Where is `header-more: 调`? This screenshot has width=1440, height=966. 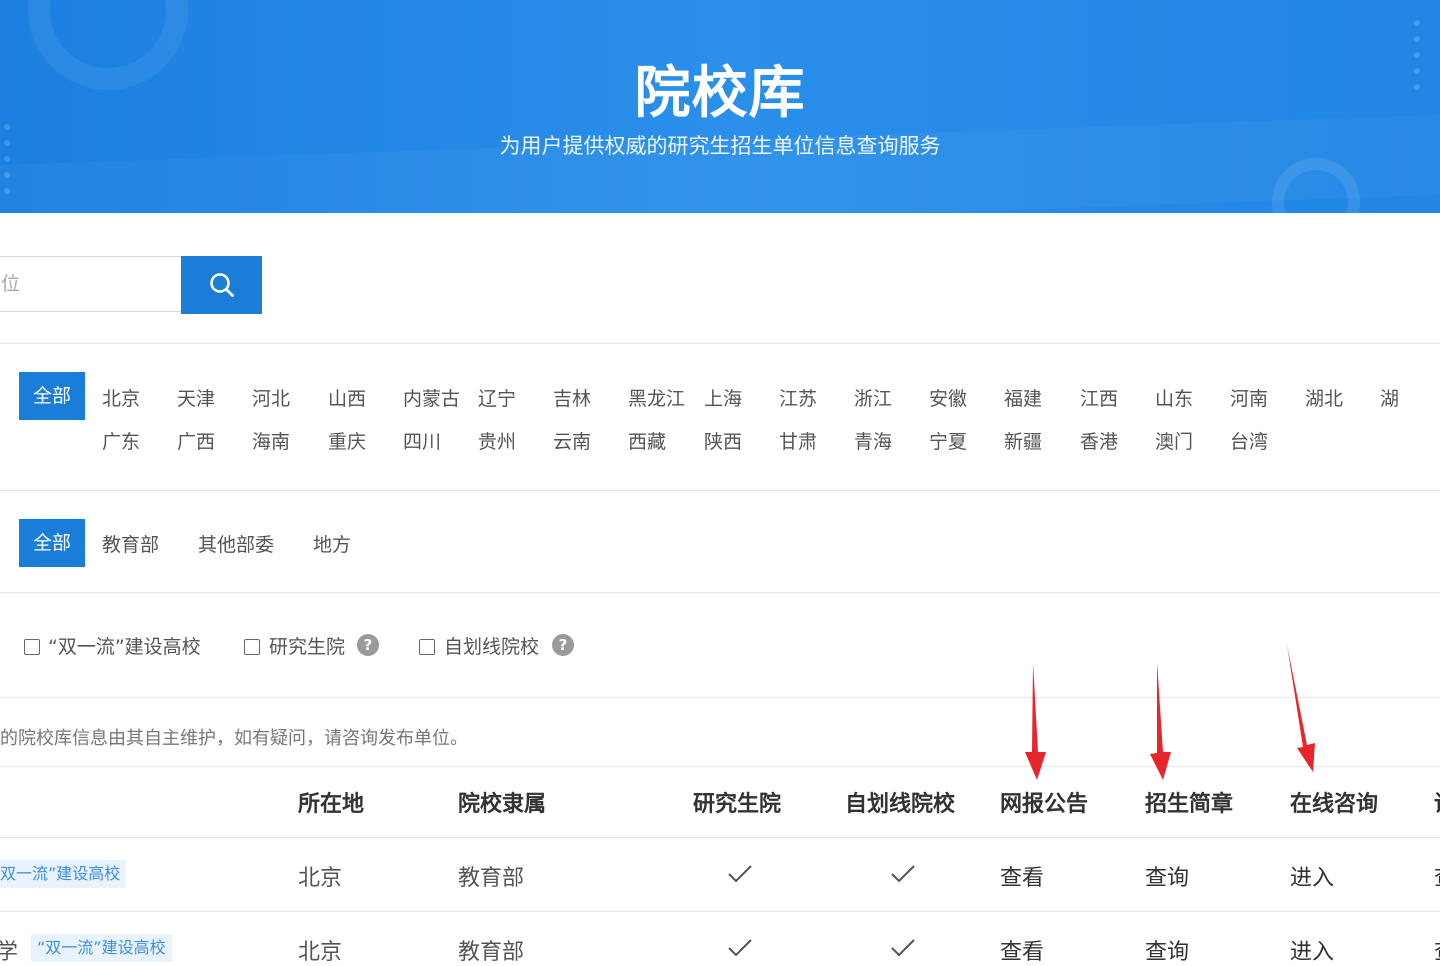 header-more: 调 is located at coordinates (1437, 802).